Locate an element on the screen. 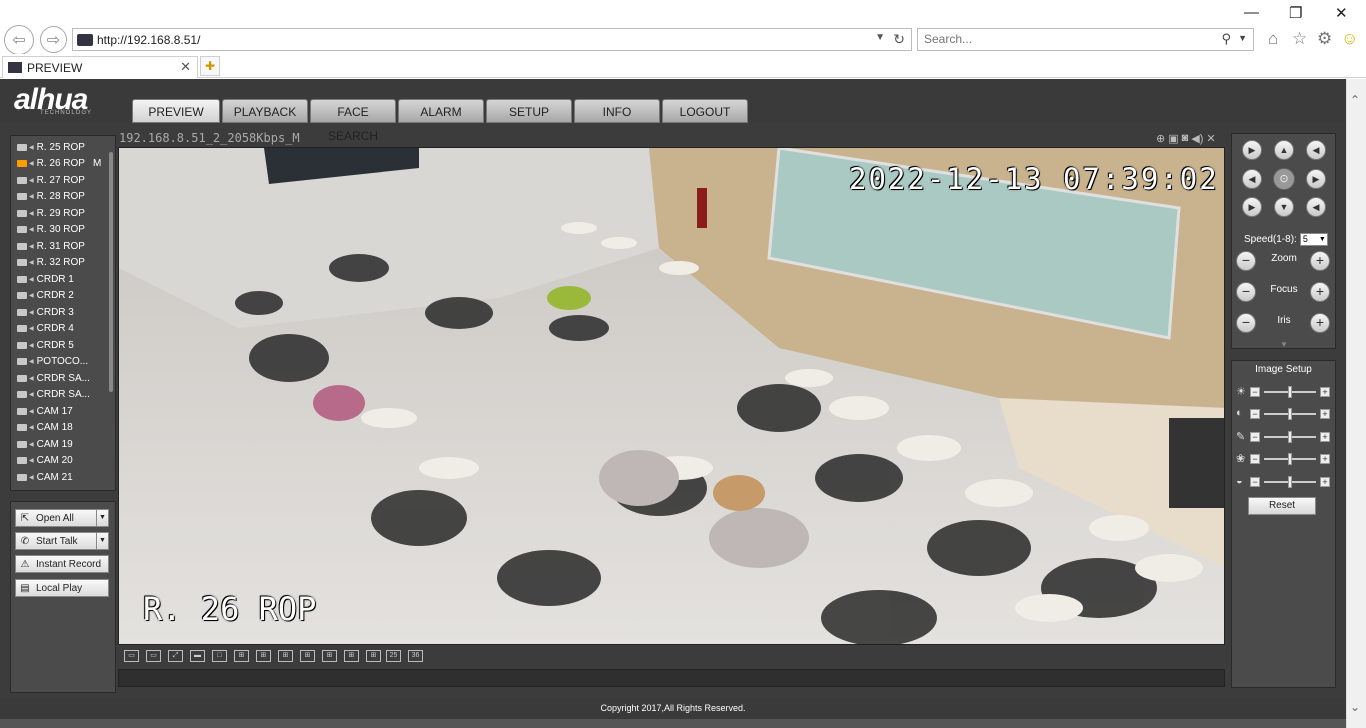 This screenshot has width=1366, height=728. gain-minus: − is located at coordinates (1255, 482).